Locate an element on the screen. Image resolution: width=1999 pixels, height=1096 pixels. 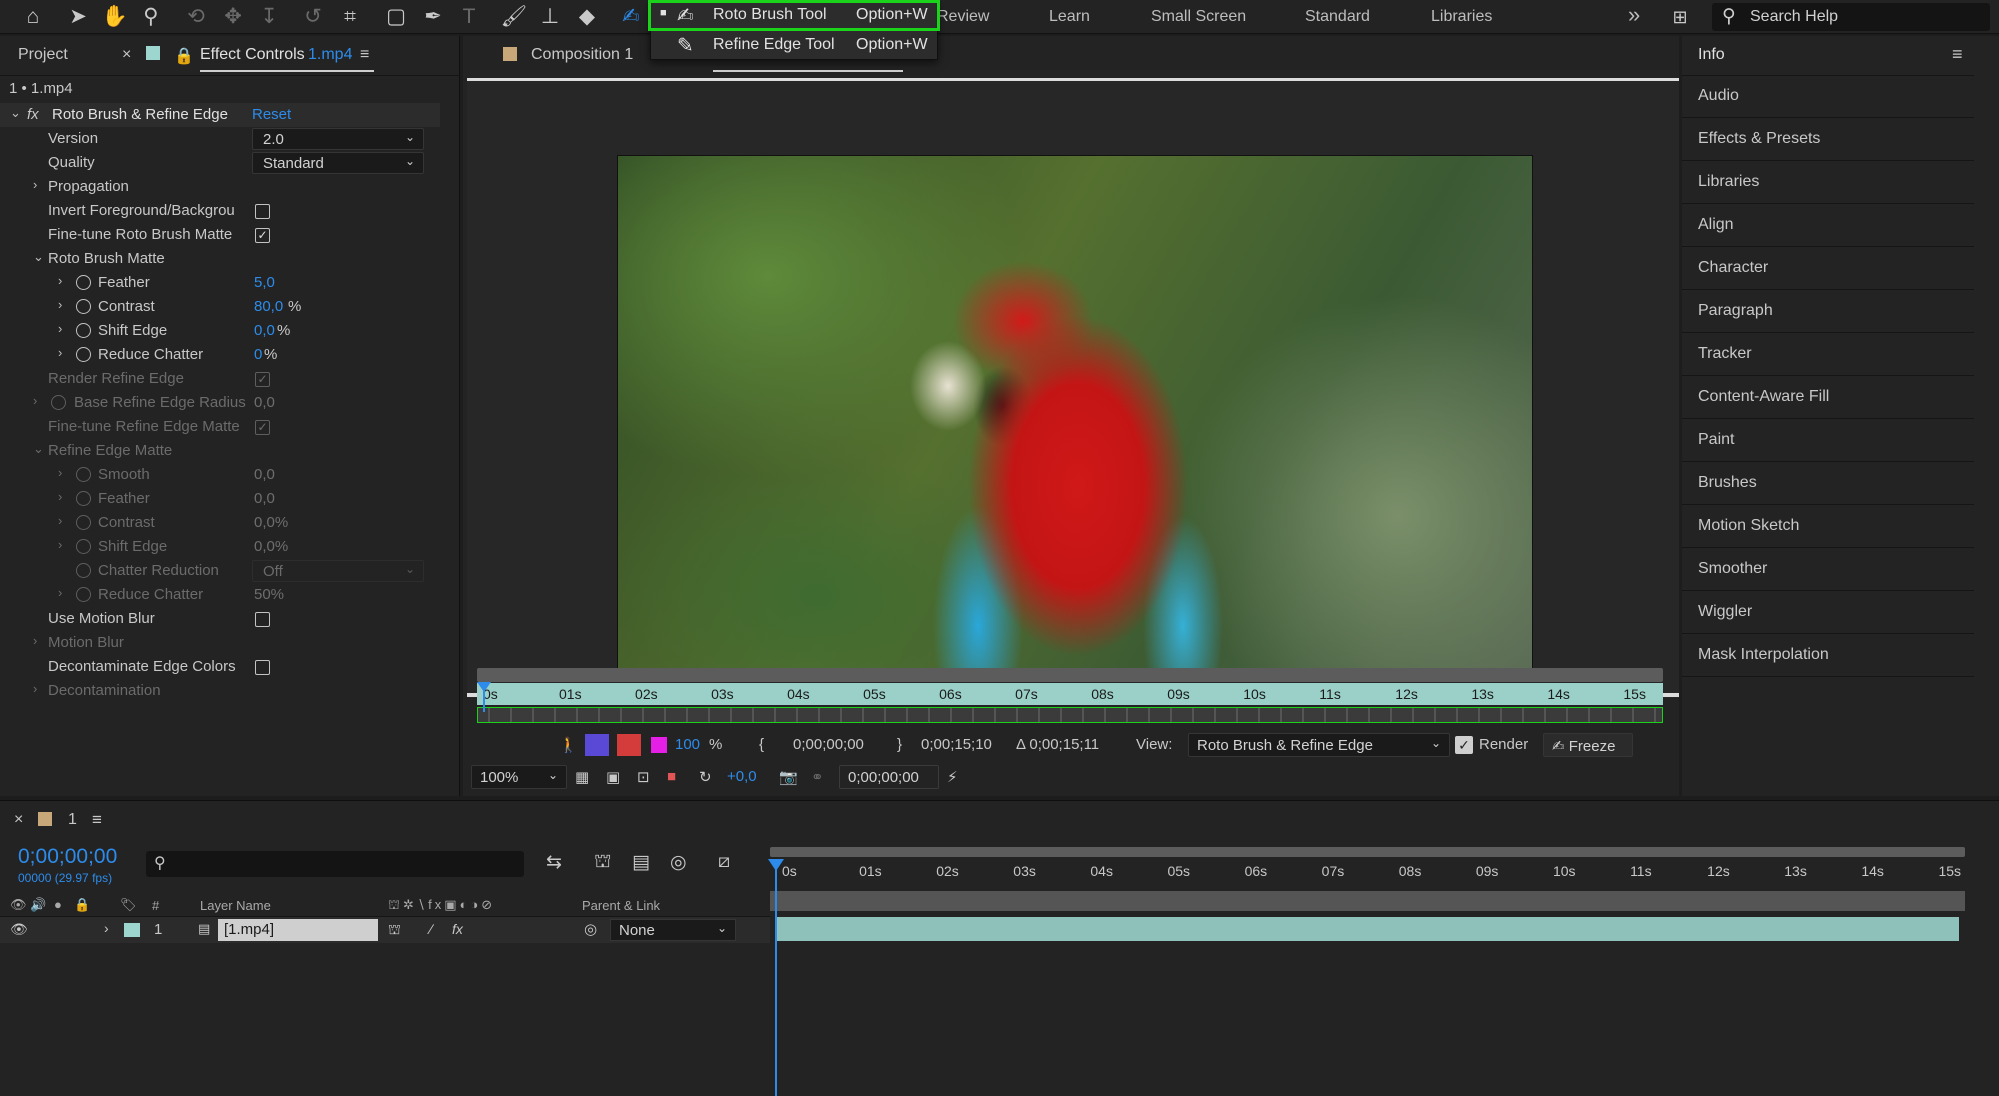
timeline-work-area-bar is located at coordinates (1367, 852).